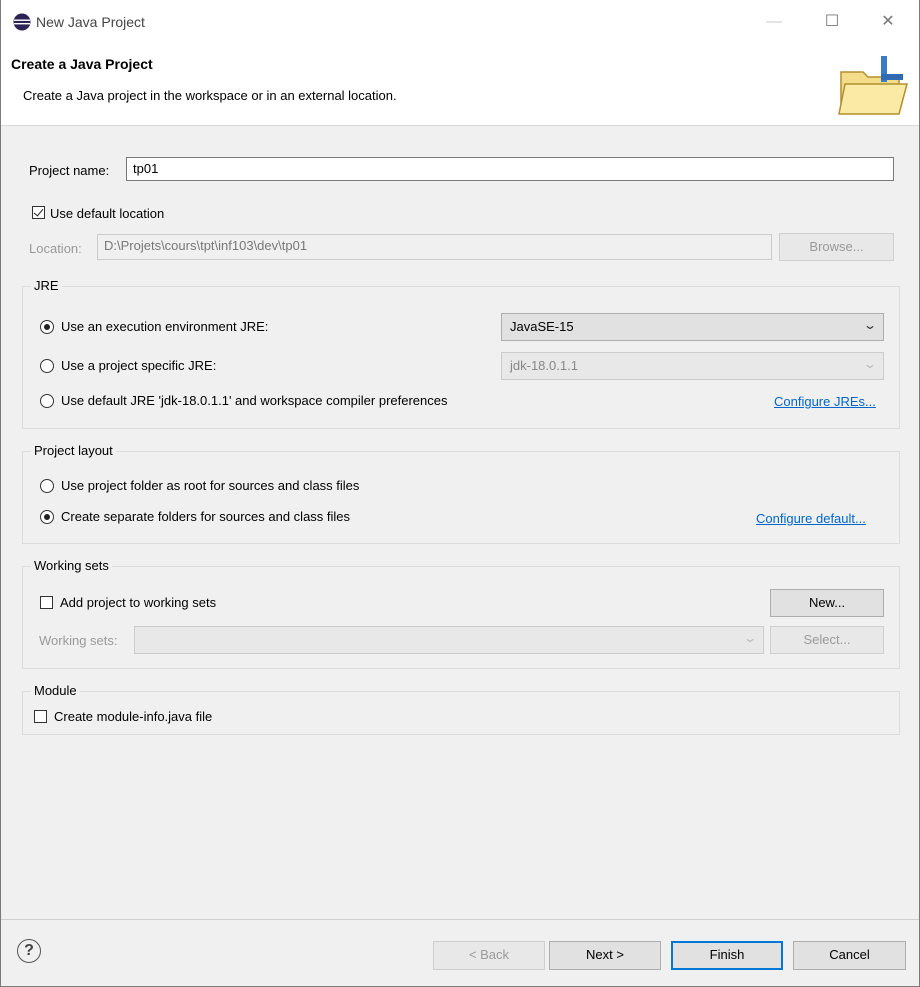  I want to click on create-module-info-label: Create module-info.java file, so click(133, 716).